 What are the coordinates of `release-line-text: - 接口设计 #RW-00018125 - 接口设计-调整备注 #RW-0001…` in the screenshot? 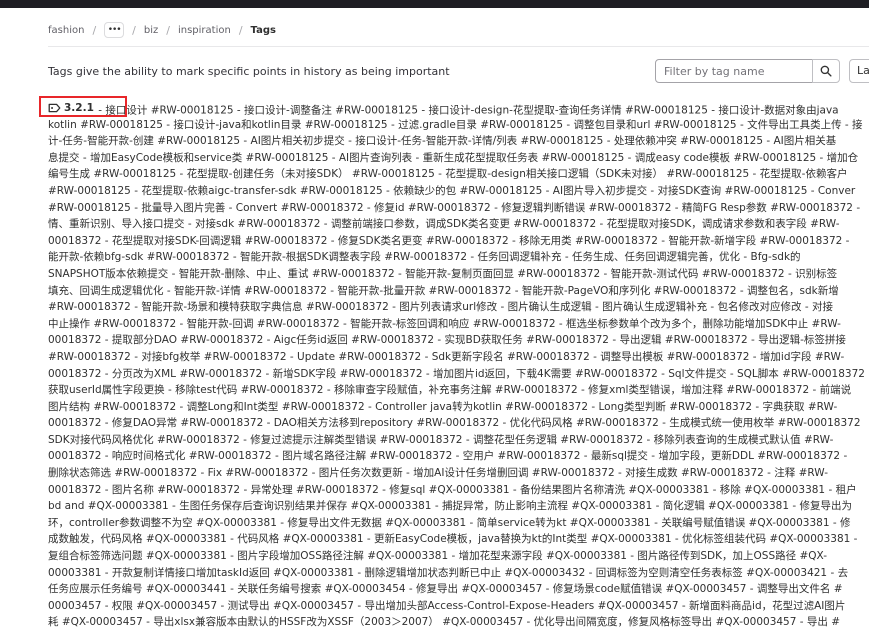 It's located at (466, 110).